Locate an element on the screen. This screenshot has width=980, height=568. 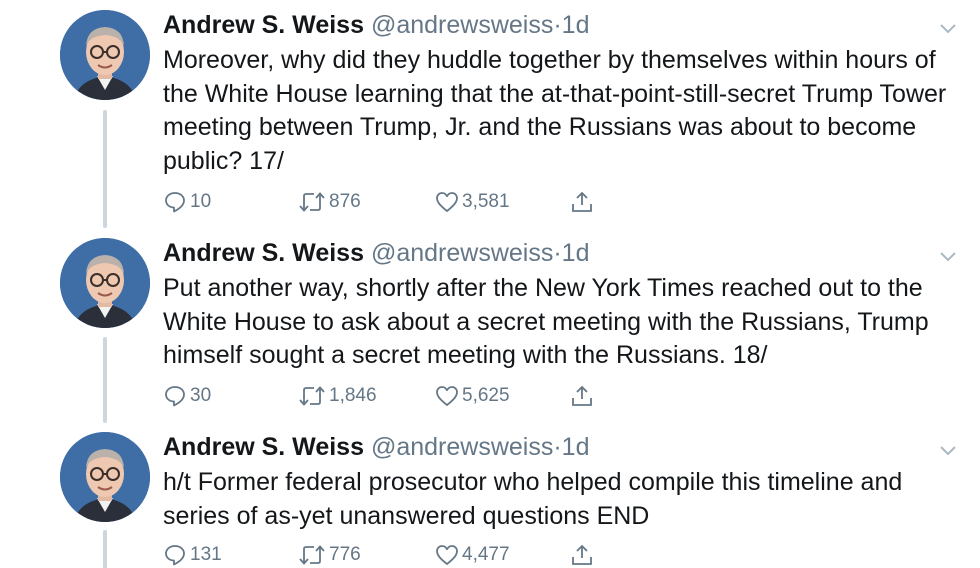
like-count: 3,581 is located at coordinates (486, 201).